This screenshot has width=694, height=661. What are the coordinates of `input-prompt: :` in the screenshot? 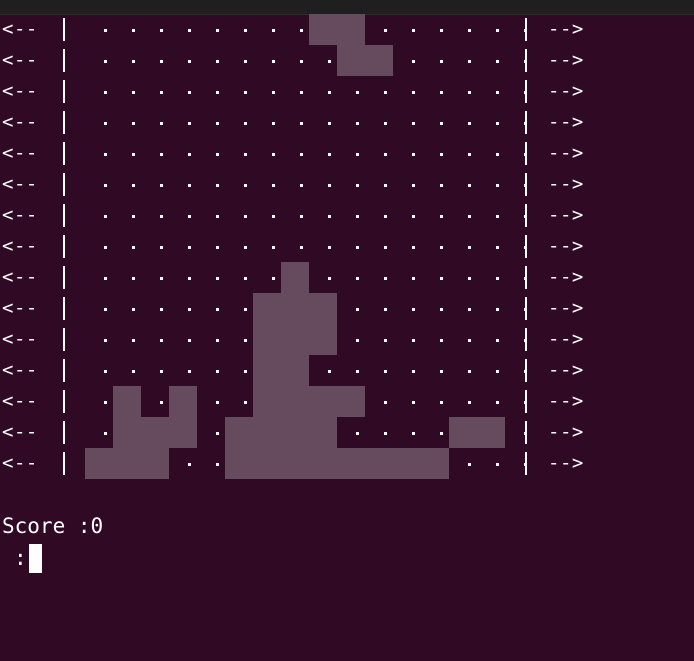 It's located at (28, 558).